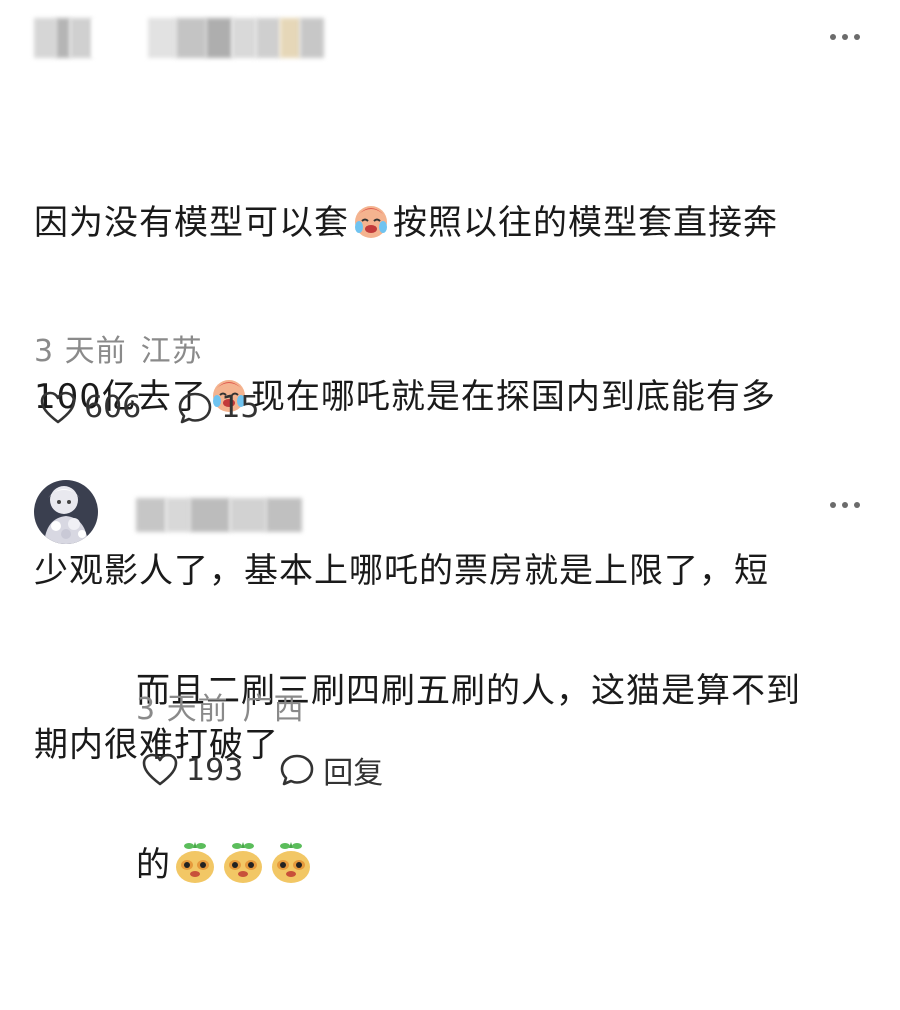  I want to click on reply-button: 回复, so click(331, 770).